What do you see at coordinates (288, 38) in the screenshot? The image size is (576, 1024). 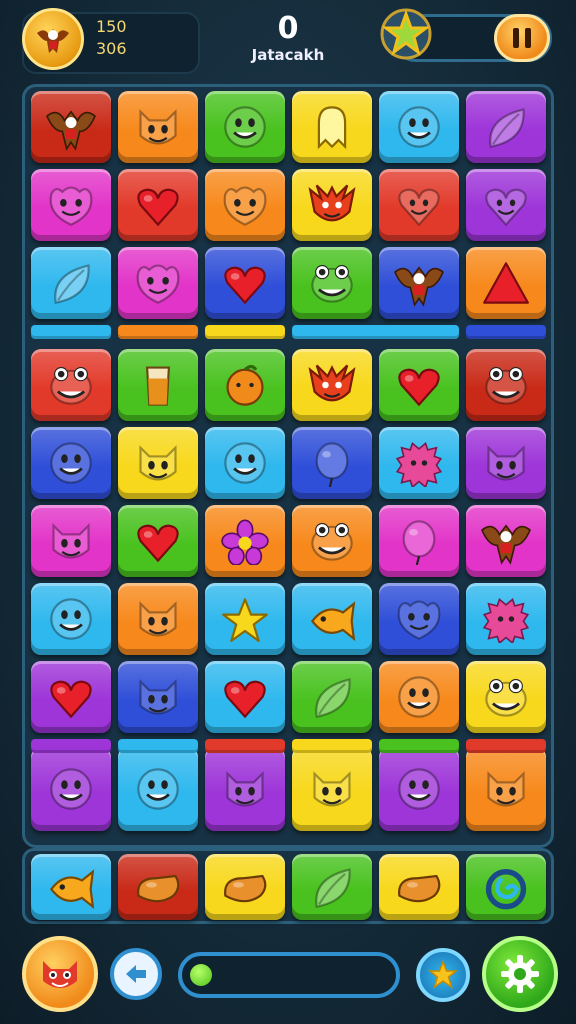 I see `score-display: 0 Jatacakh` at bounding box center [288, 38].